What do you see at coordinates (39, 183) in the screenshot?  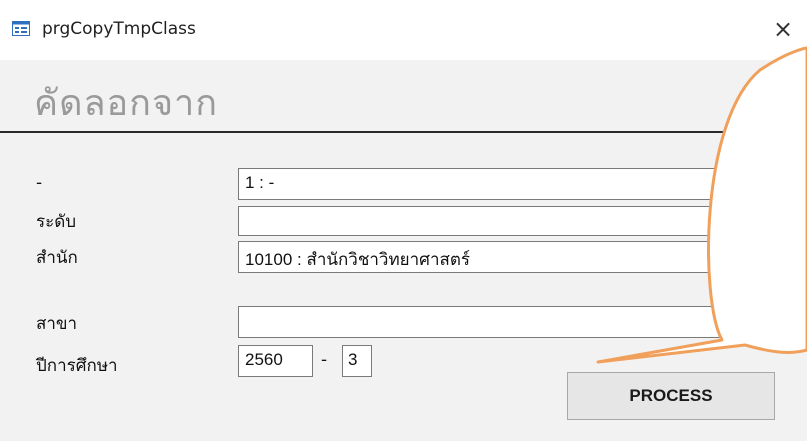 I see `field-label-1: -` at bounding box center [39, 183].